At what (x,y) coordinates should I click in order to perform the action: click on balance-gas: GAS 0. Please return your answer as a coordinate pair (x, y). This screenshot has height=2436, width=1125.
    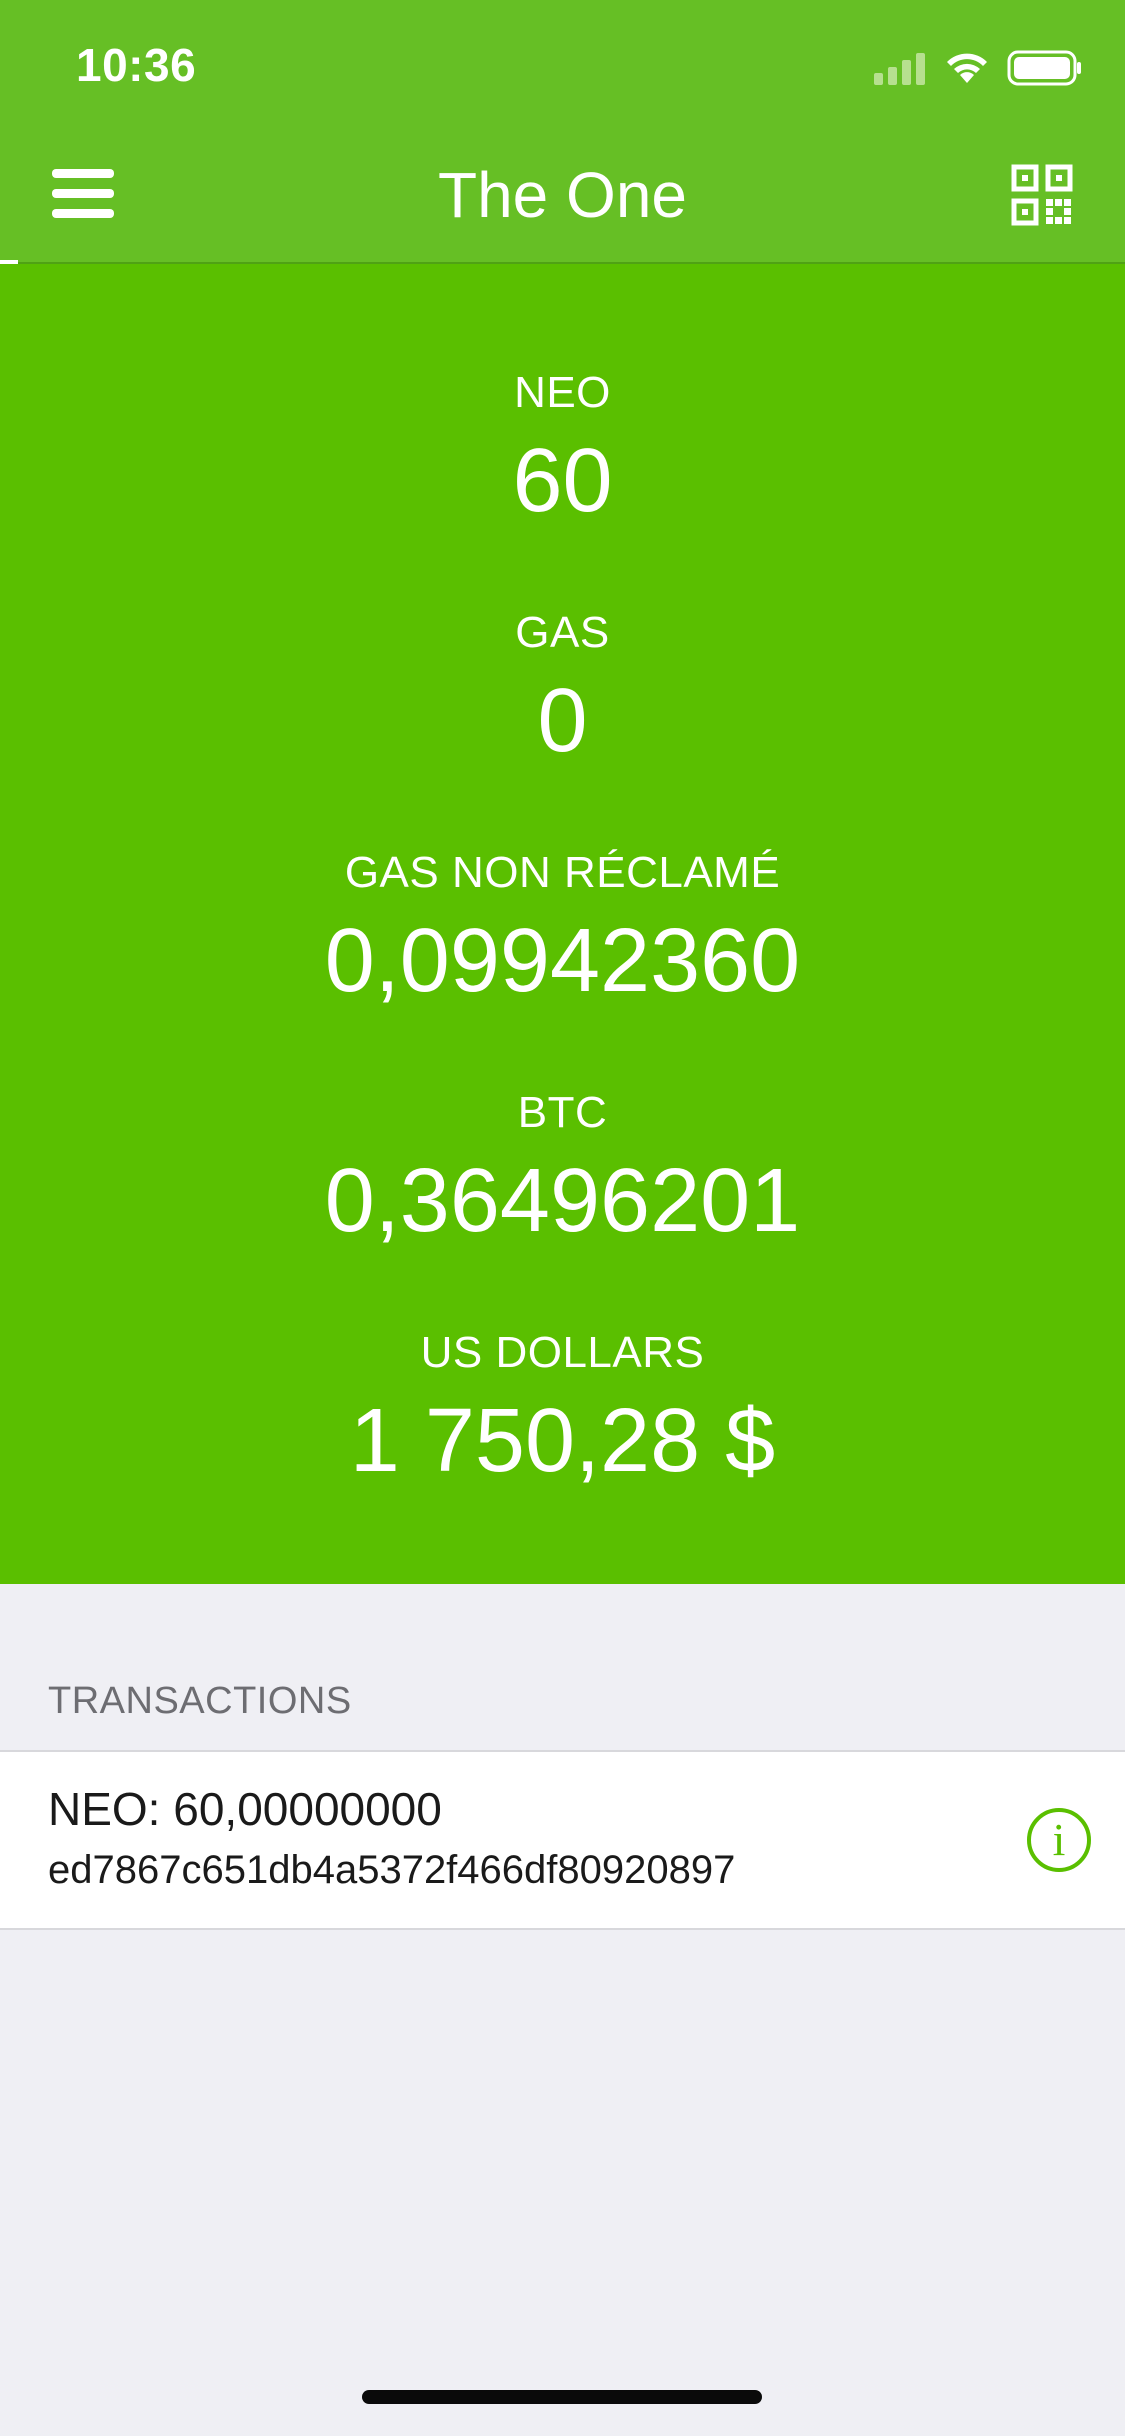
    Looking at the image, I should click on (562, 689).